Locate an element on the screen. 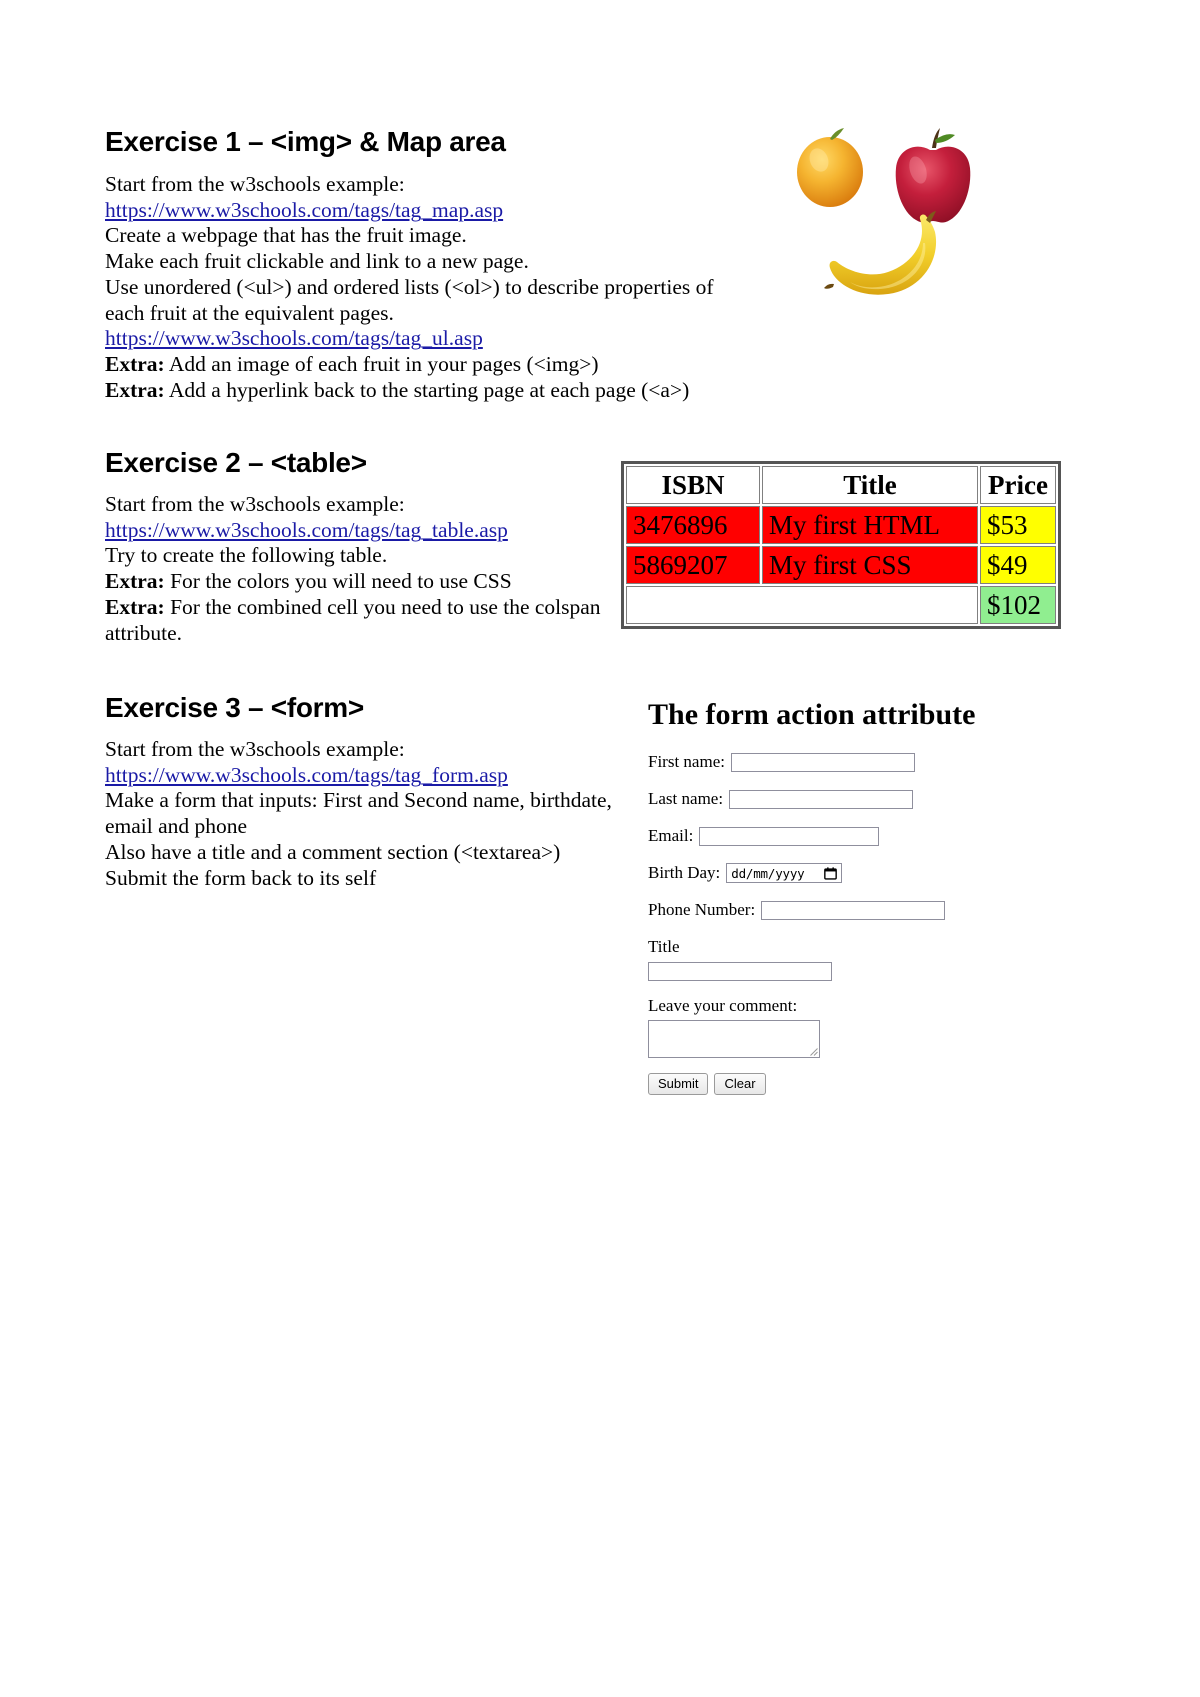 The height and width of the screenshot is (1697, 1200). field-row-first-name: First name: is located at coordinates (858, 762).